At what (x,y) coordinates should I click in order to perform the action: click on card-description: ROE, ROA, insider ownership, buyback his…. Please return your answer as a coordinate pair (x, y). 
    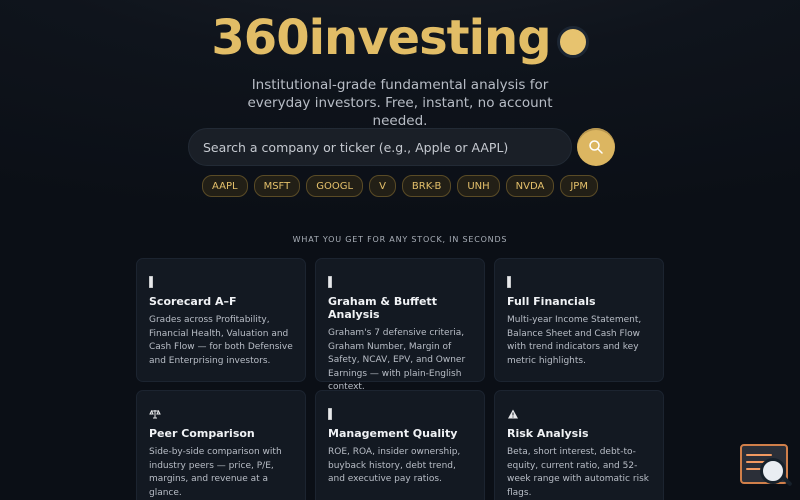
    Looking at the image, I should click on (394, 465).